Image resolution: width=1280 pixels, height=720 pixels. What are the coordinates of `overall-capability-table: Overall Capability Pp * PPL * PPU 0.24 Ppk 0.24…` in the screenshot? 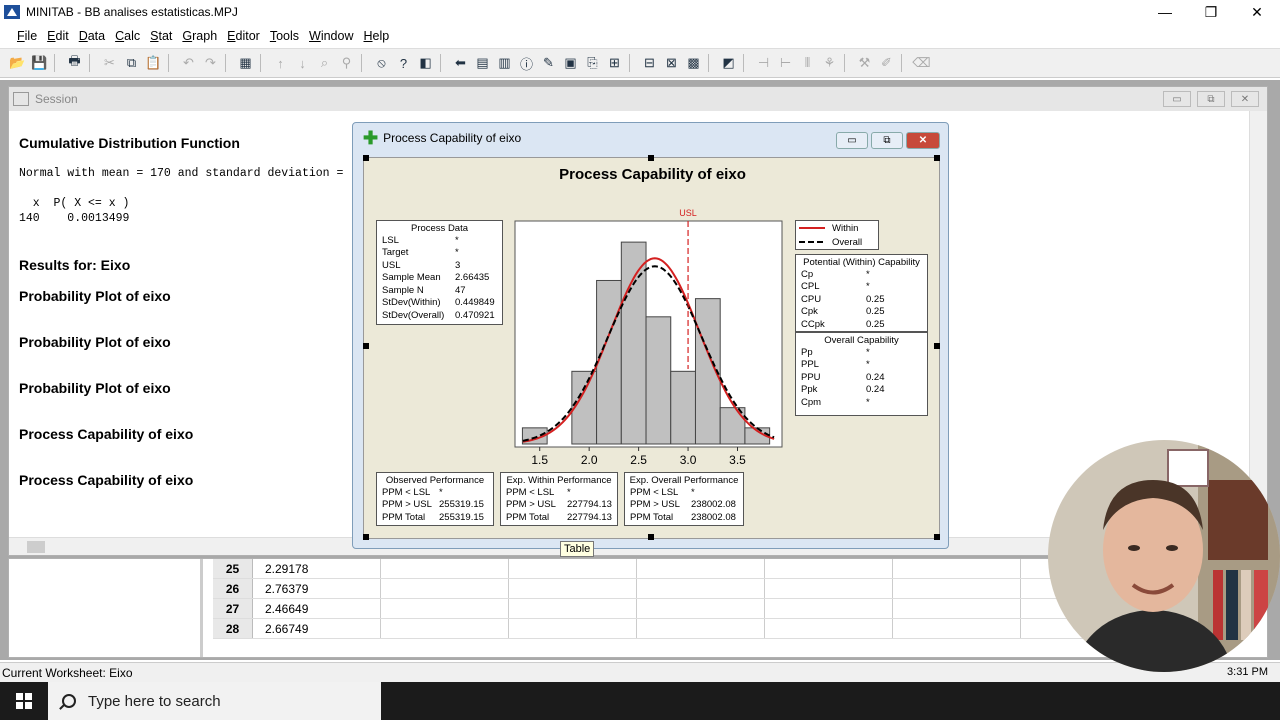 It's located at (861, 374).